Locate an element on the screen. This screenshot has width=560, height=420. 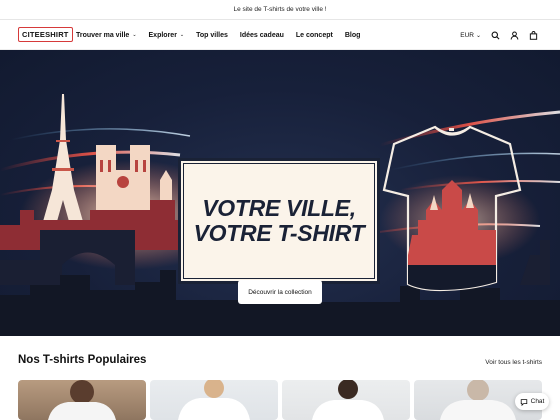
product-grid is located at coordinates (280, 400).